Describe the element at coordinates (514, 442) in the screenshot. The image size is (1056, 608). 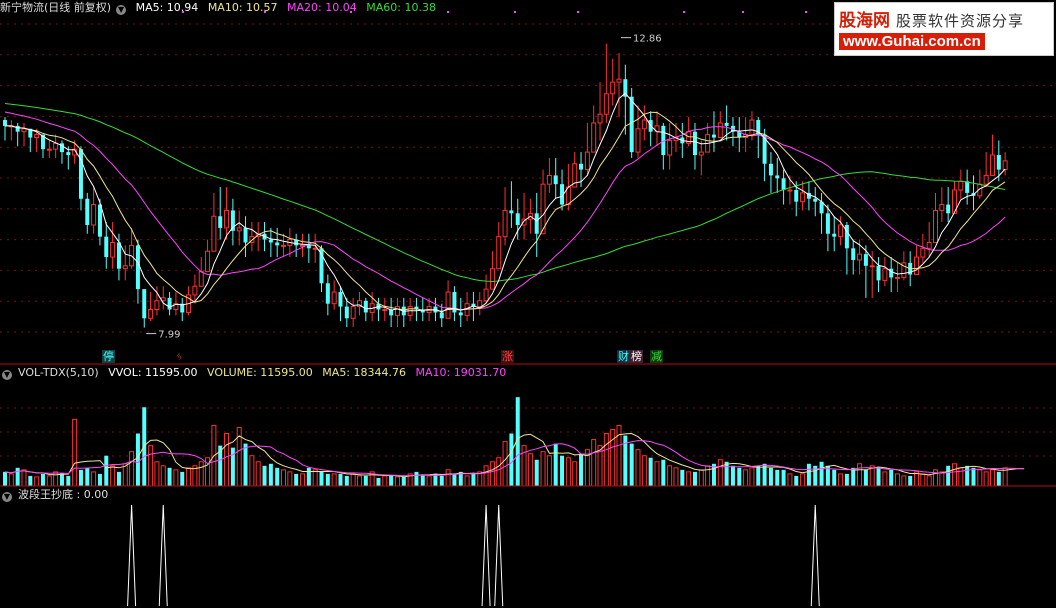
I see `volume-panel` at that location.